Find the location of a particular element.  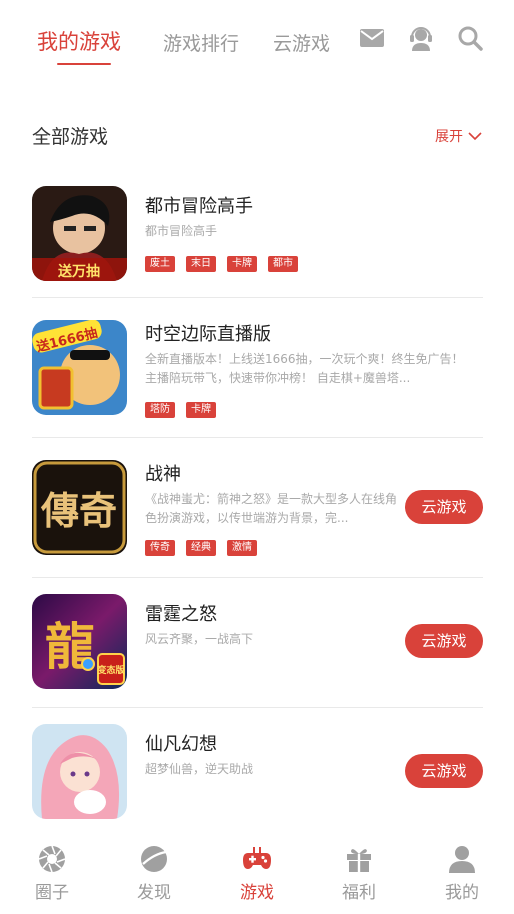

icon-title-text: 傳奇 is located at coordinates (78, 510).